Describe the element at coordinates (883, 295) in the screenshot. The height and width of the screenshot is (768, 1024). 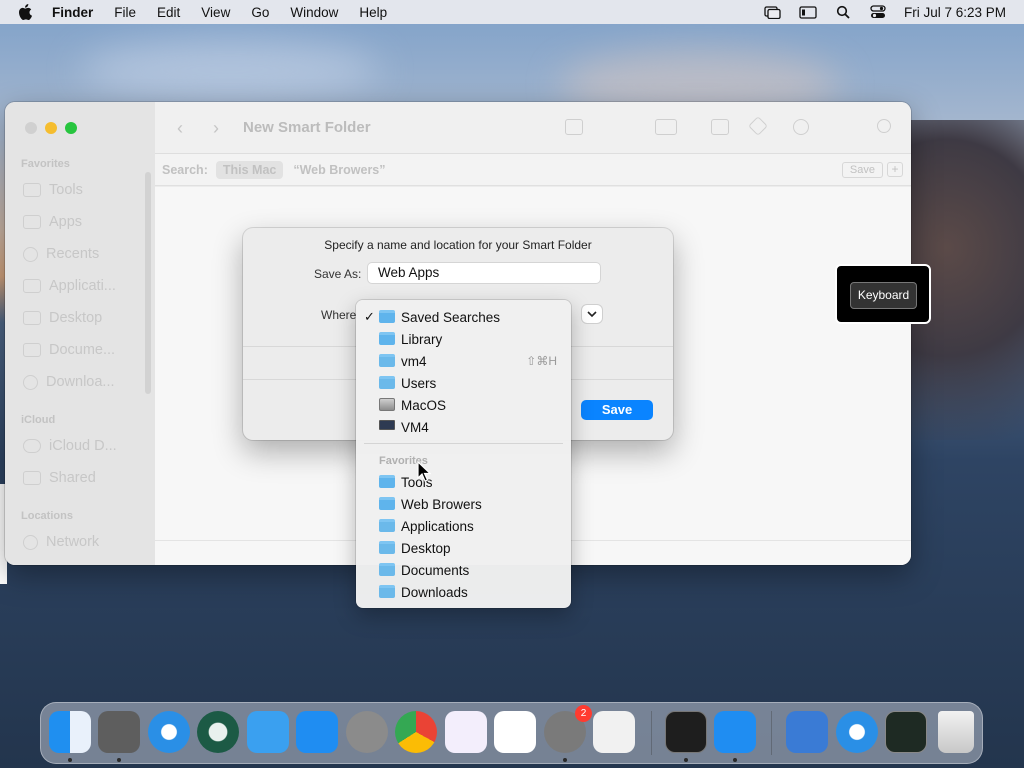
I see `keyboard-button: Keyboard` at that location.